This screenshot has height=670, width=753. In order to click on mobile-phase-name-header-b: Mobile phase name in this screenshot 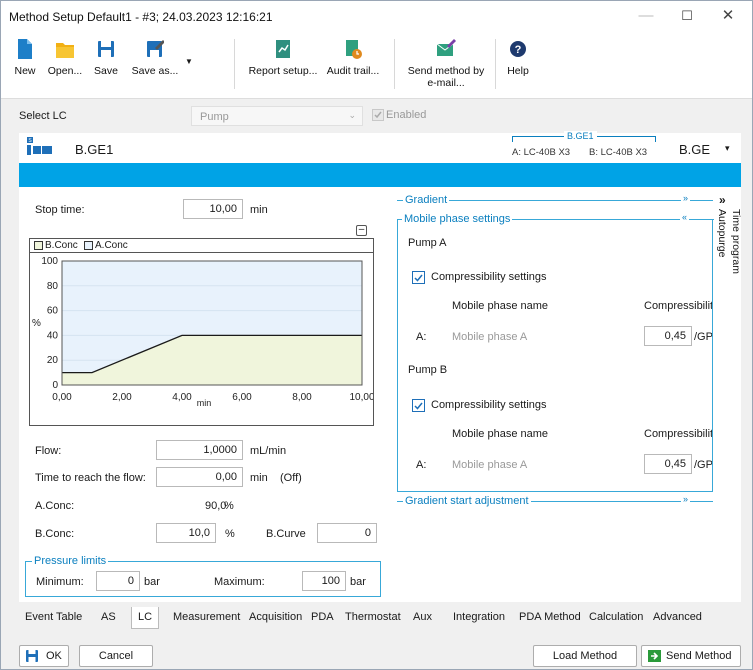, I will do `click(500, 434)`.